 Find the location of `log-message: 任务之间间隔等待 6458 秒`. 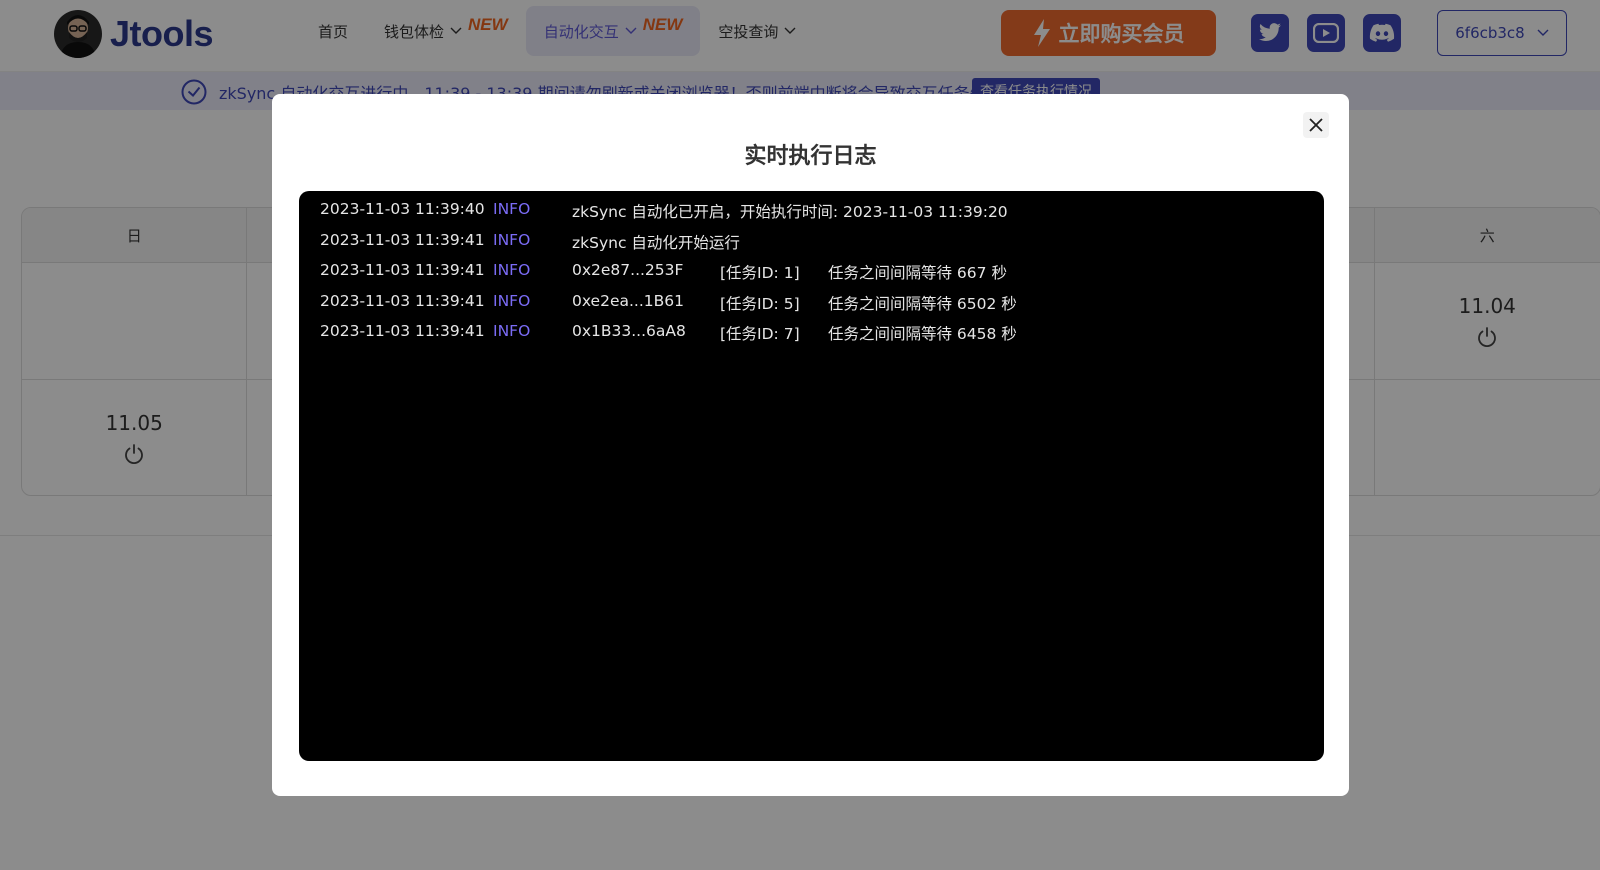

log-message: 任务之间间隔等待 6458 秒 is located at coordinates (922, 334).